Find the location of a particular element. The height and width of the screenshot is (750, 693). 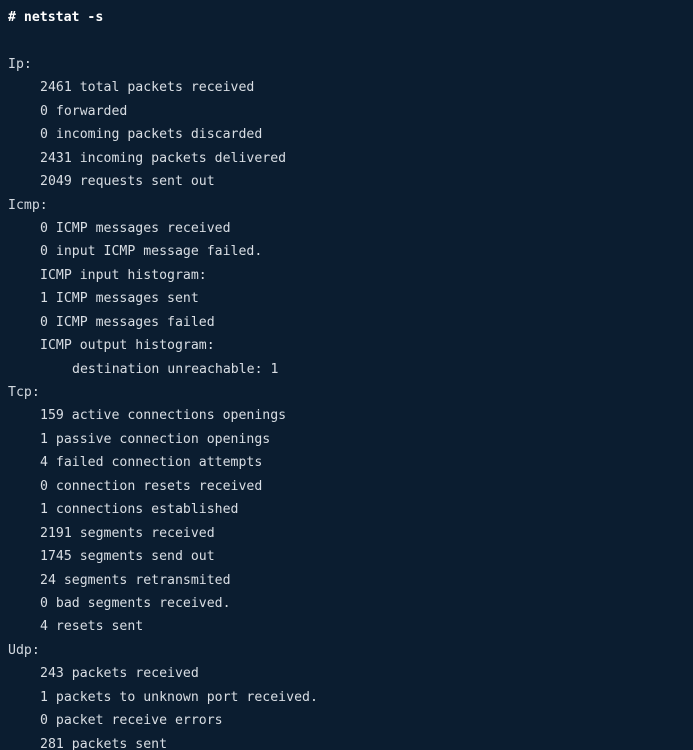

stat-line: ICMP output histogram: is located at coordinates (127, 346).